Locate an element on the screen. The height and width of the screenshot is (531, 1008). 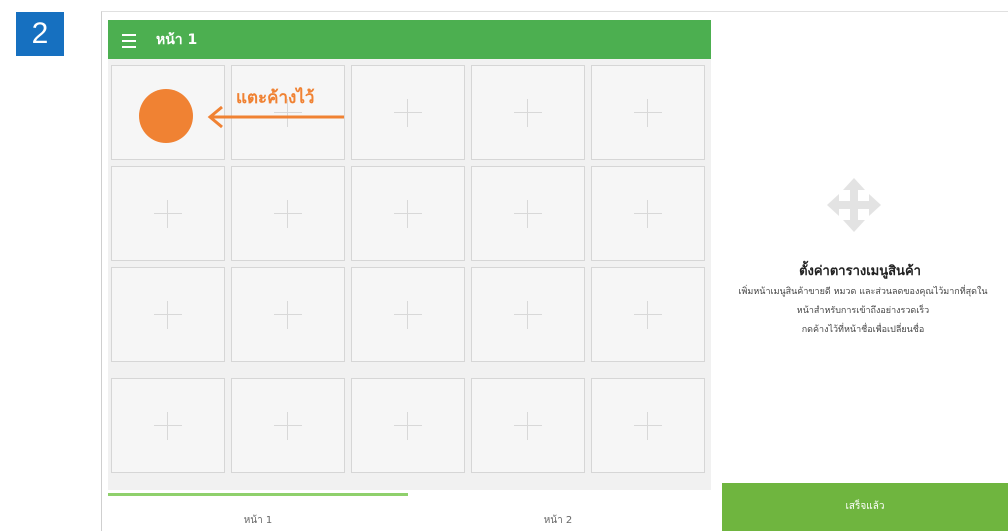
description-line: กดค้างไว้ที่หน้าชื่อเพื่อเปลี่ยนชื่อ is located at coordinates (863, 330).